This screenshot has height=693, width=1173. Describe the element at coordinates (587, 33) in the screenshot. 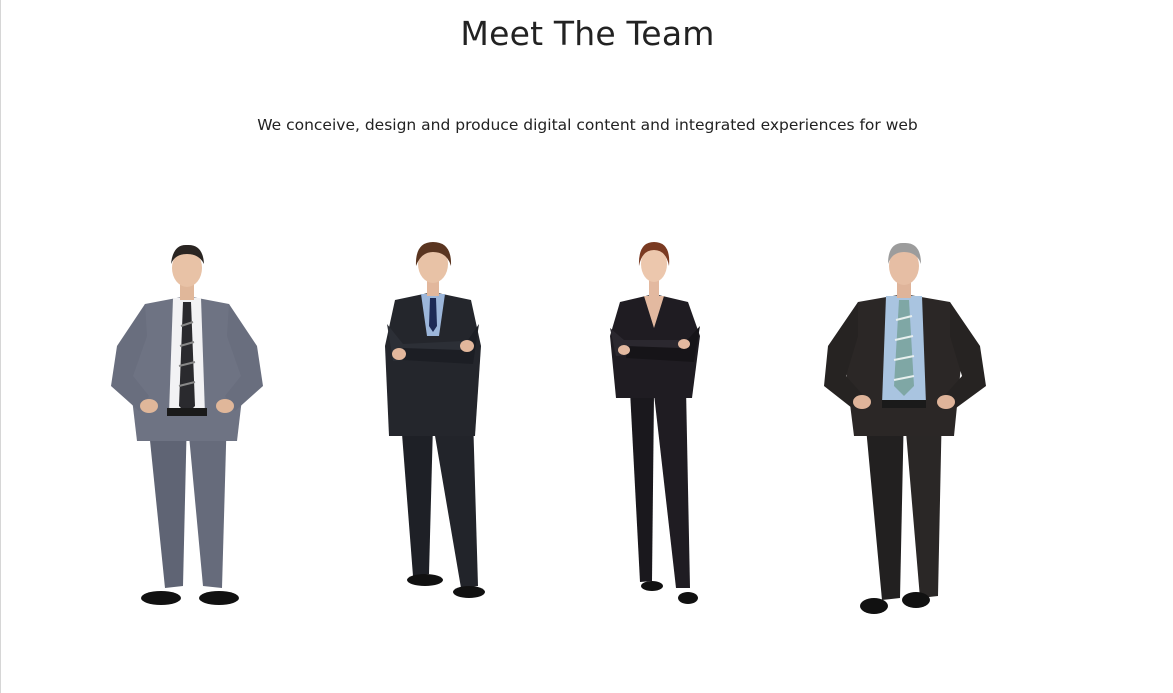

I see `page-title: Meet The Team` at that location.